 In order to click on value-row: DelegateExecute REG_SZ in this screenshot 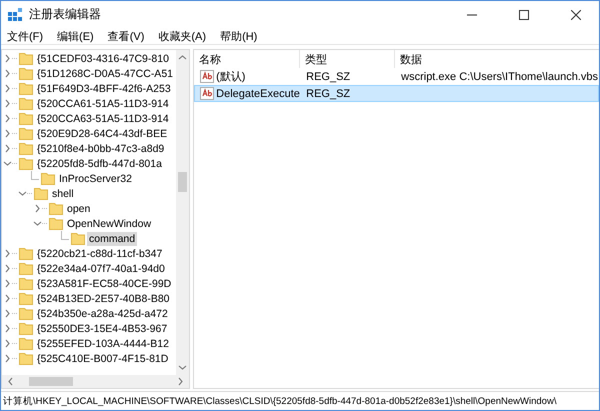, I will do `click(396, 93)`.